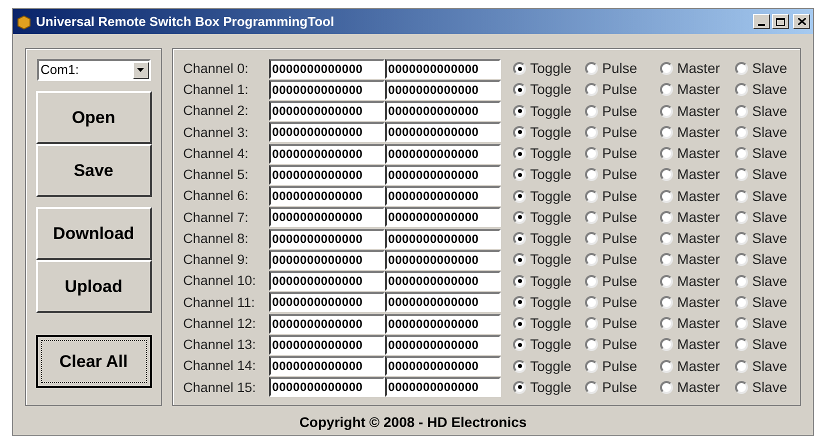 The image size is (816, 436). I want to click on action-button: Save, so click(94, 170).